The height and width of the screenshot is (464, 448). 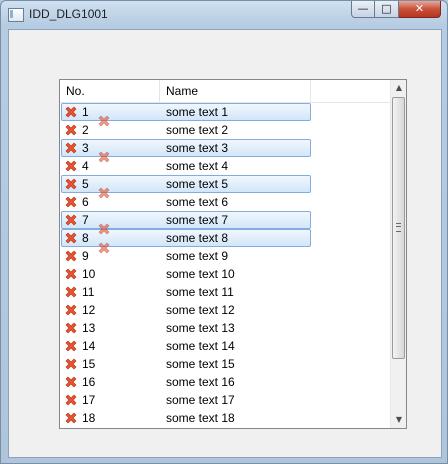 I want to click on row-number: 2, so click(x=85, y=130).